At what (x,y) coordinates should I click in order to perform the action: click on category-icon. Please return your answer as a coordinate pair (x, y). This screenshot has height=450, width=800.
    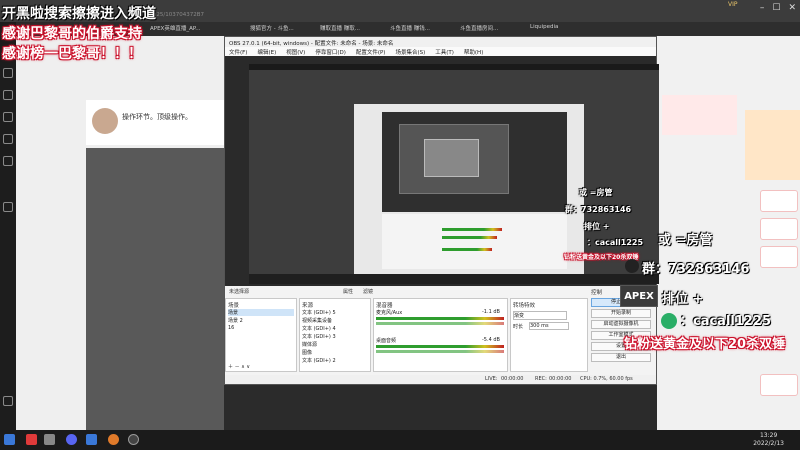
    Looking at the image, I should click on (8, 117).